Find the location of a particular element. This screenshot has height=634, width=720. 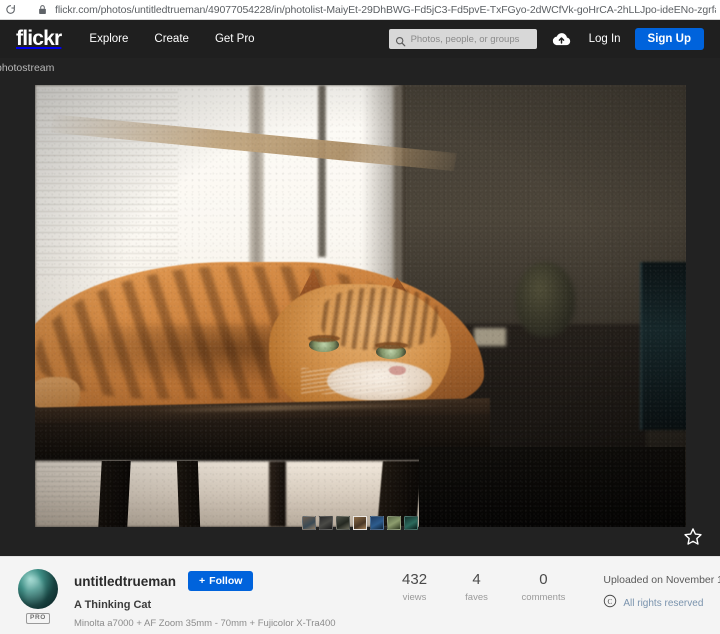

flickr-logo: flickr is located at coordinates (39, 39).